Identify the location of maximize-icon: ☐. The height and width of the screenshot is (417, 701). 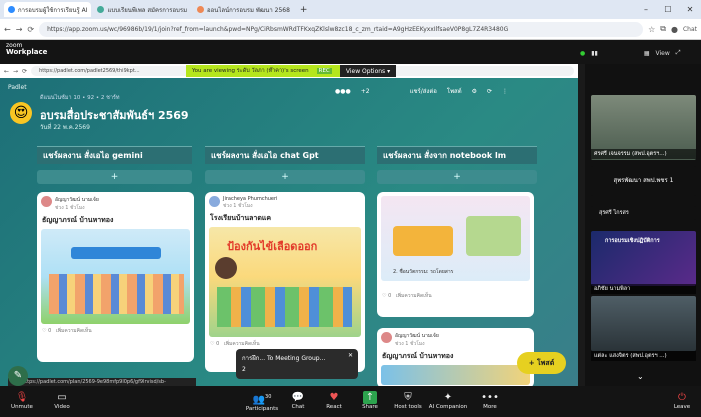
(668, 9).